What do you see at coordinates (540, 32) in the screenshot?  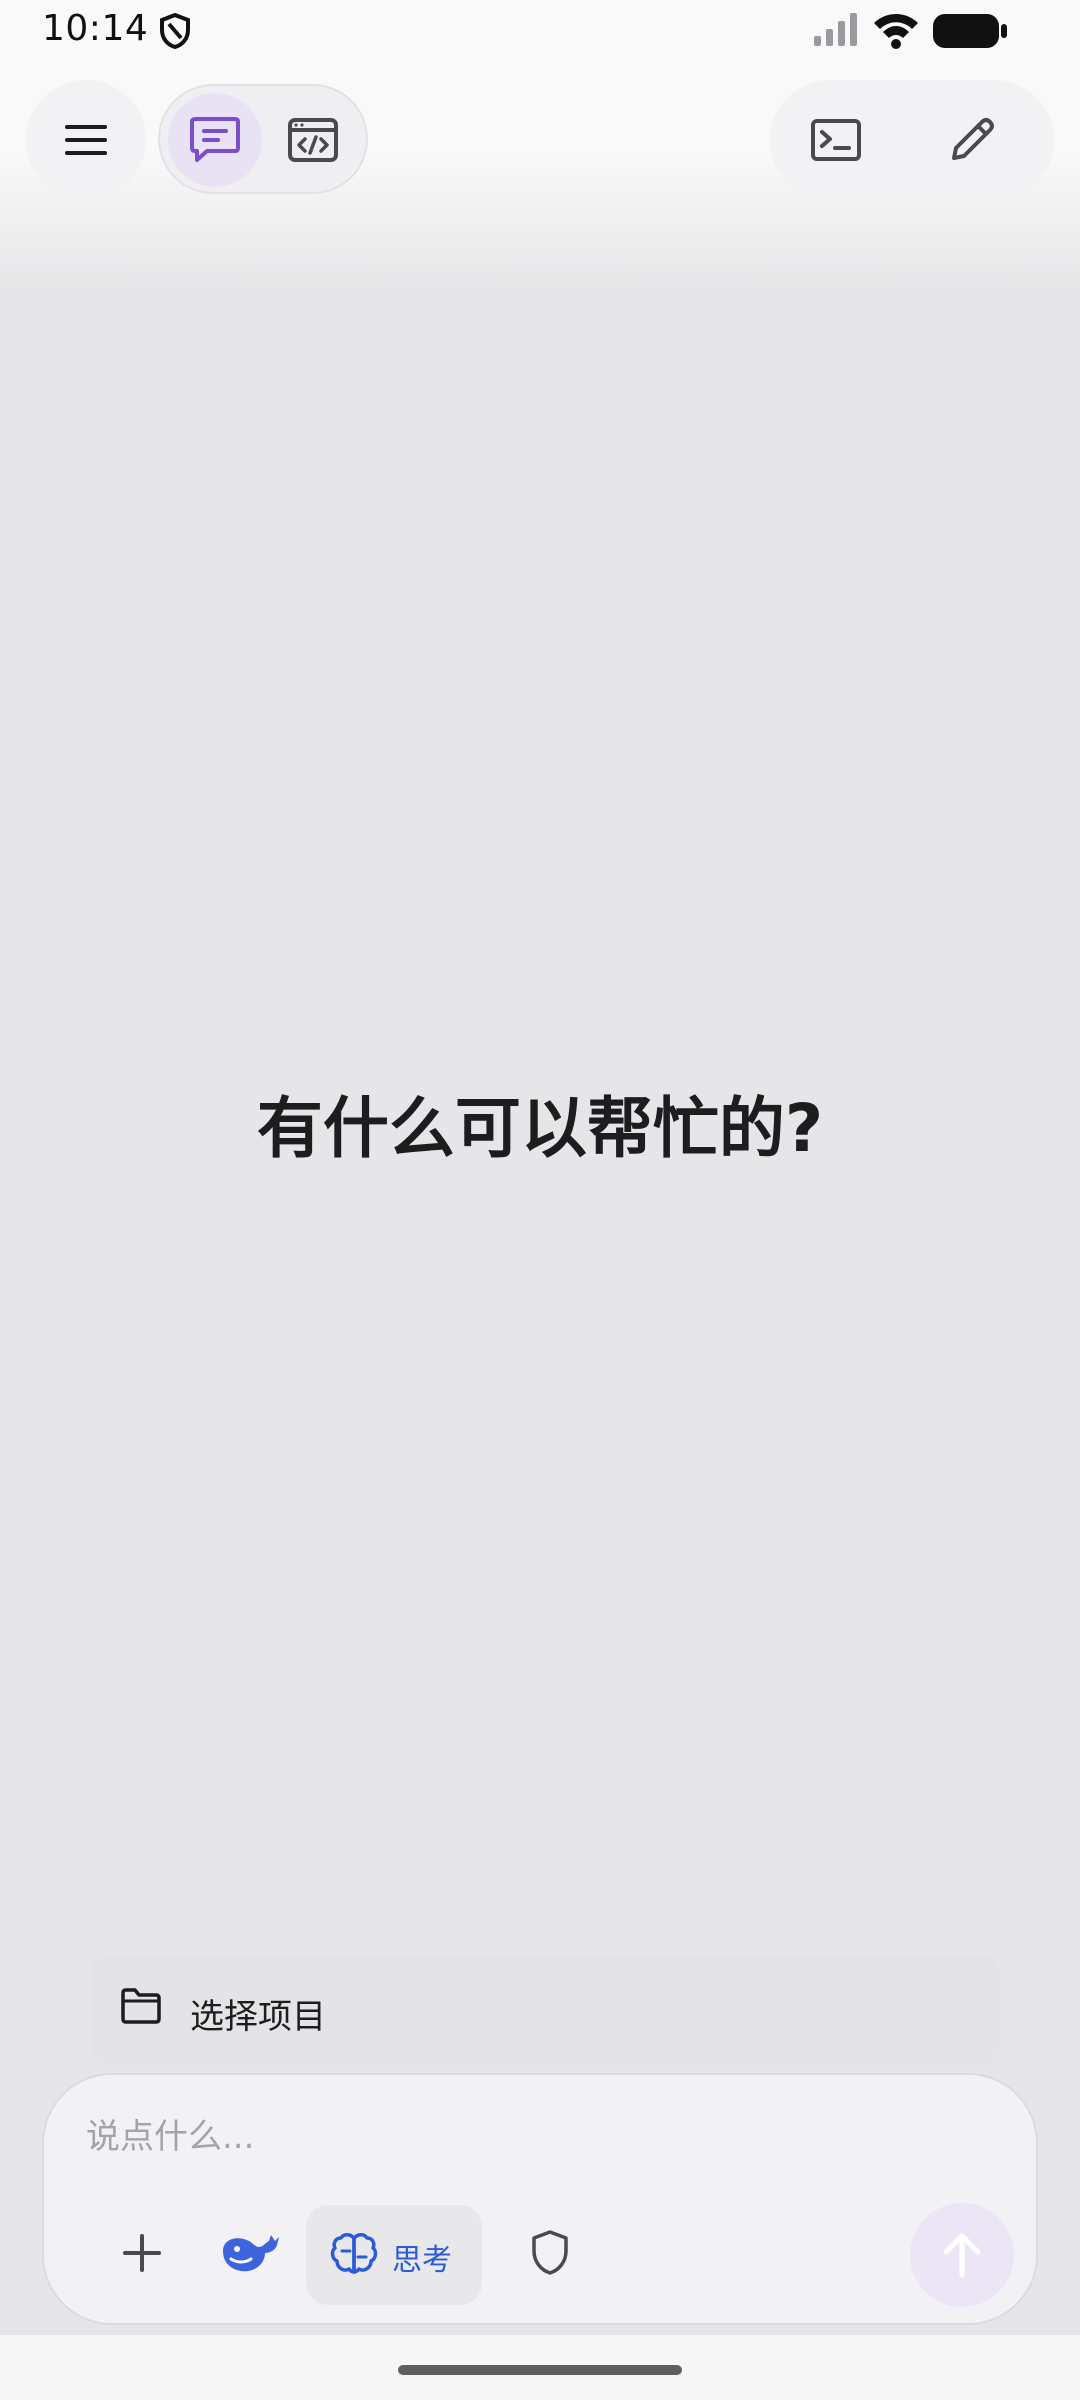 I see `status-bar: 10:14` at bounding box center [540, 32].